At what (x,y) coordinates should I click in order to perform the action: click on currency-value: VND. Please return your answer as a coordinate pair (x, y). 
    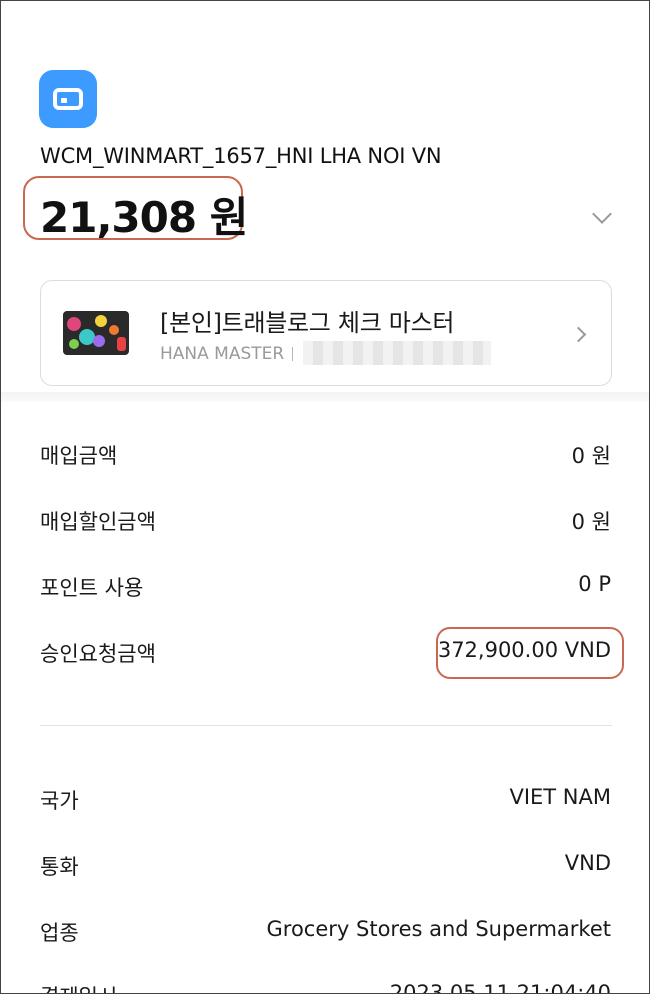
    Looking at the image, I should click on (587, 863).